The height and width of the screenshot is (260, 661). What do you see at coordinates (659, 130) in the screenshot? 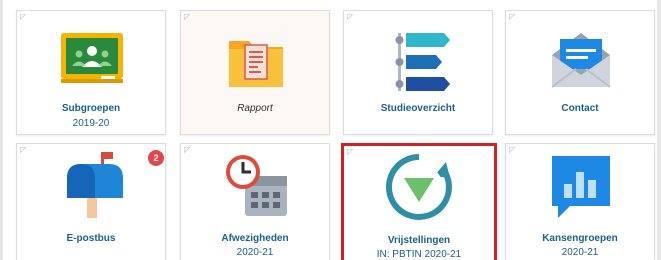
I see `page-frame-right` at bounding box center [659, 130].